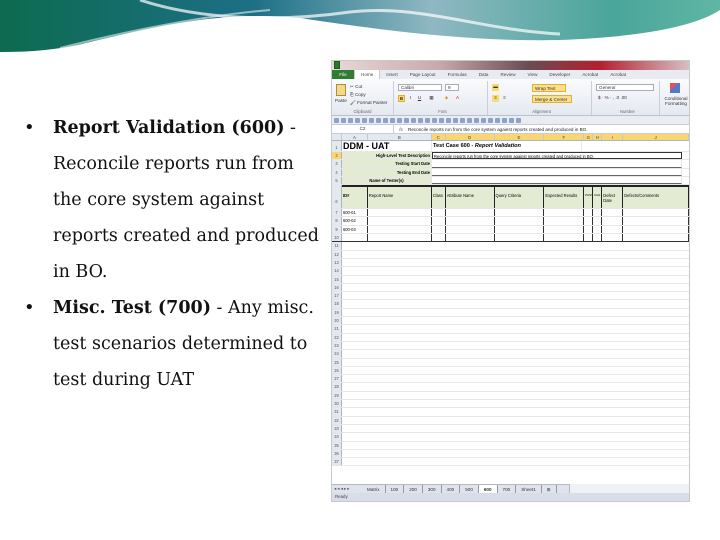 The width and height of the screenshot is (720, 540). Describe the element at coordinates (423, 74) in the screenshot. I see `tab-page-layout: Page Layout` at that location.